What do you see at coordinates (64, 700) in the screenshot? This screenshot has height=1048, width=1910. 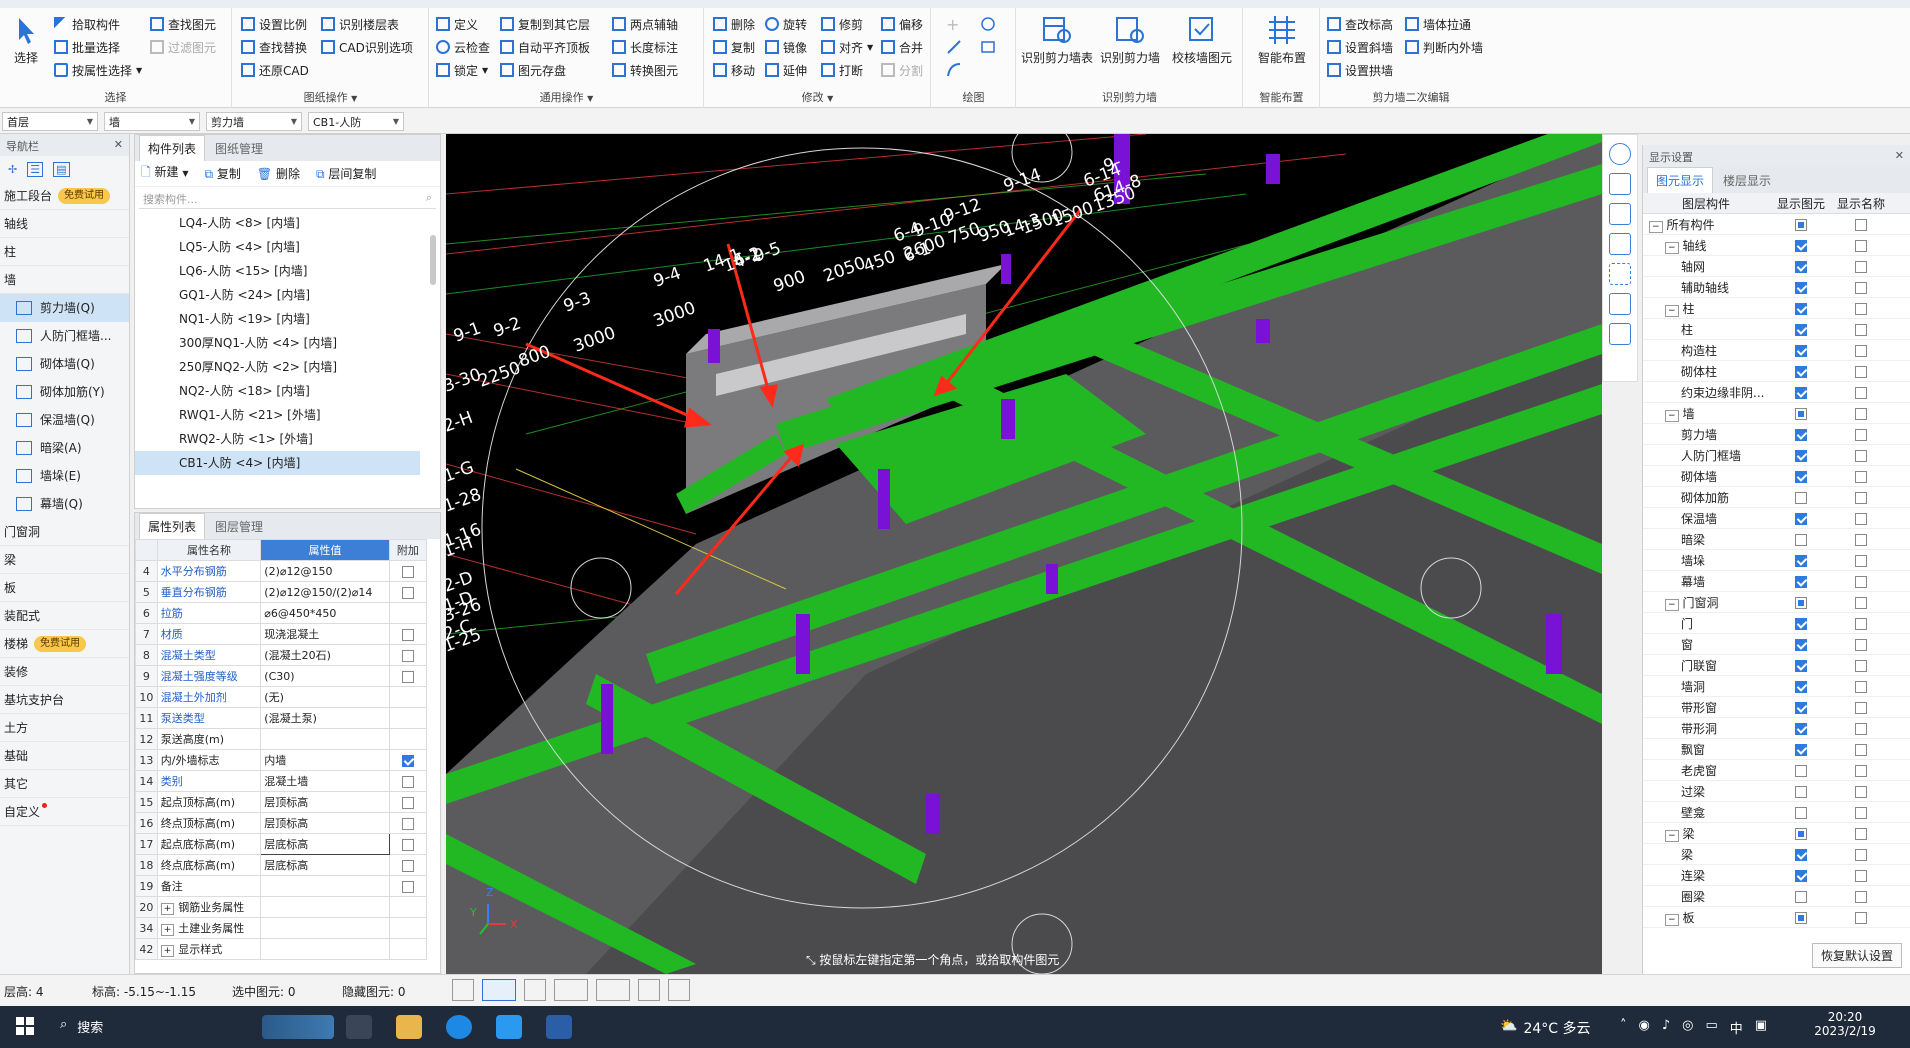 I see `nav-category-6: 基坑支护台` at bounding box center [64, 700].